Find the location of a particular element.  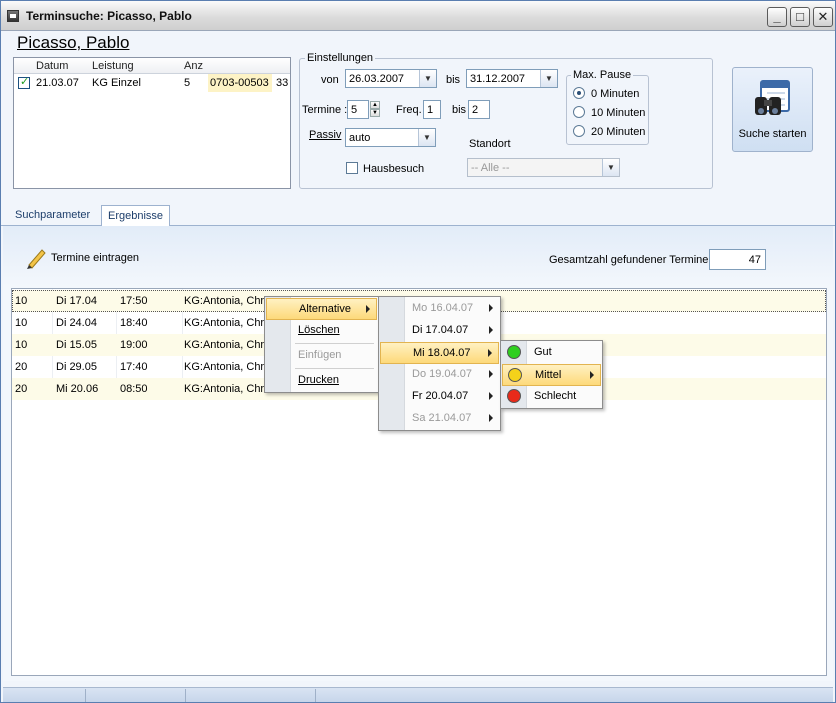

quality-item-schlecht: Schlecht is located at coordinates (551, 397).